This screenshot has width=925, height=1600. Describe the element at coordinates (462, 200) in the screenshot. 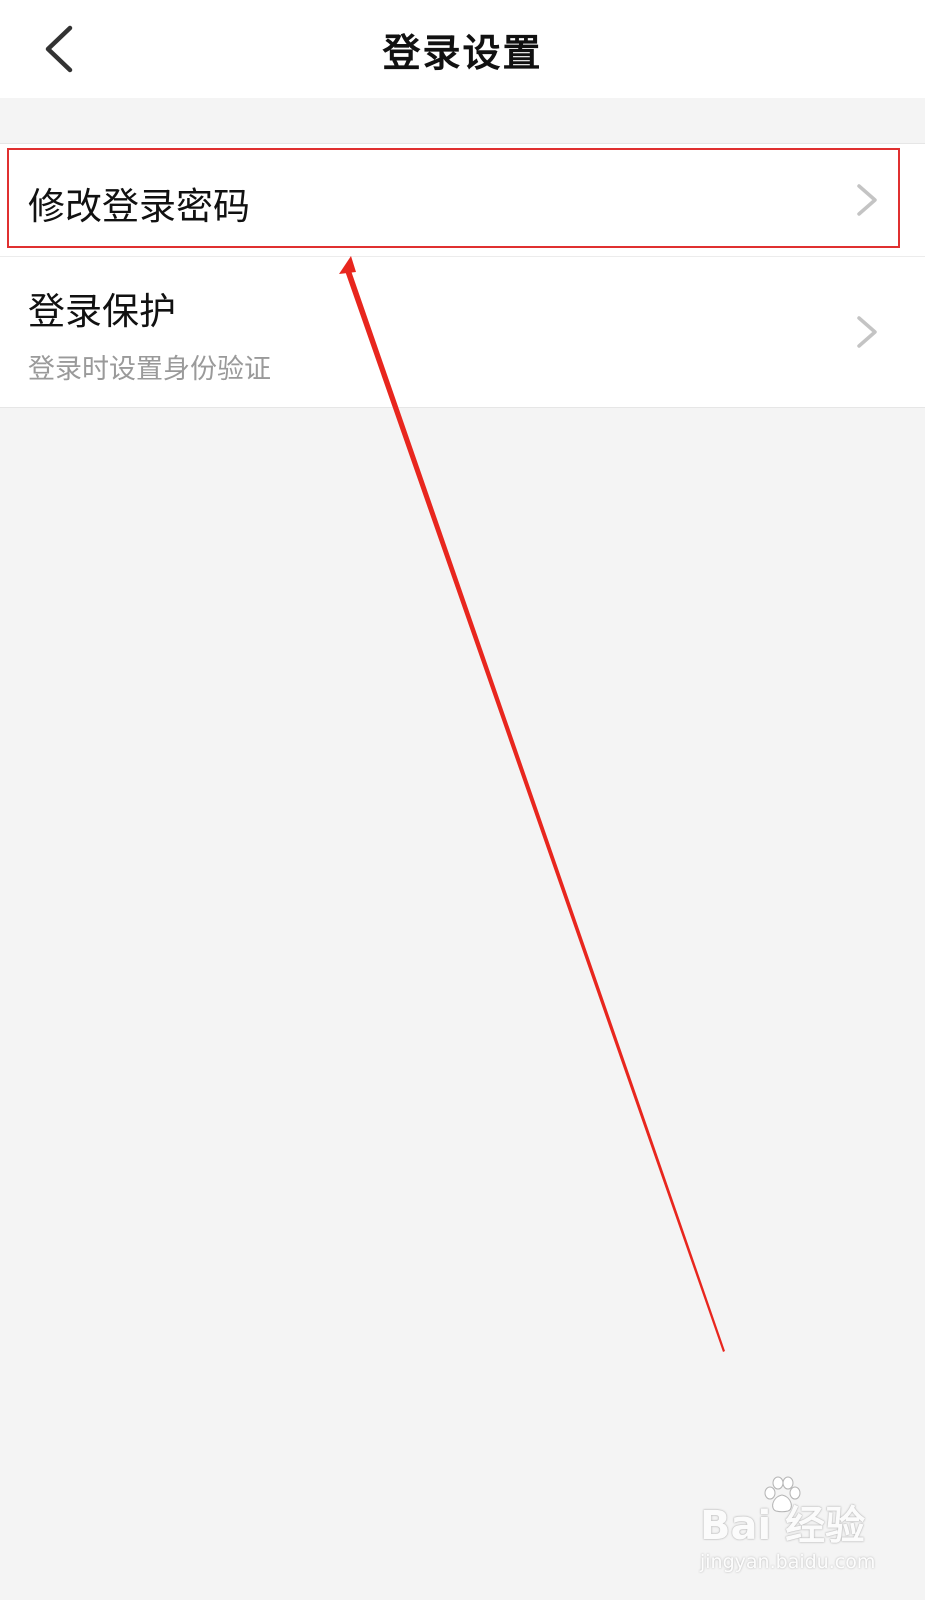

I see `list-item-change-password: 修改登录密码` at that location.